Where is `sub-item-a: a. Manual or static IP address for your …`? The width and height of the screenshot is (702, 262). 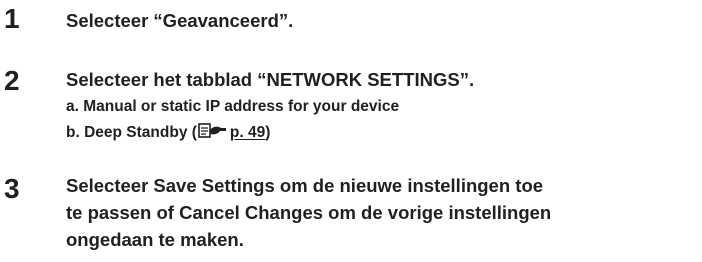 sub-item-a: a. Manual or static IP address for your … is located at coordinates (233, 106).